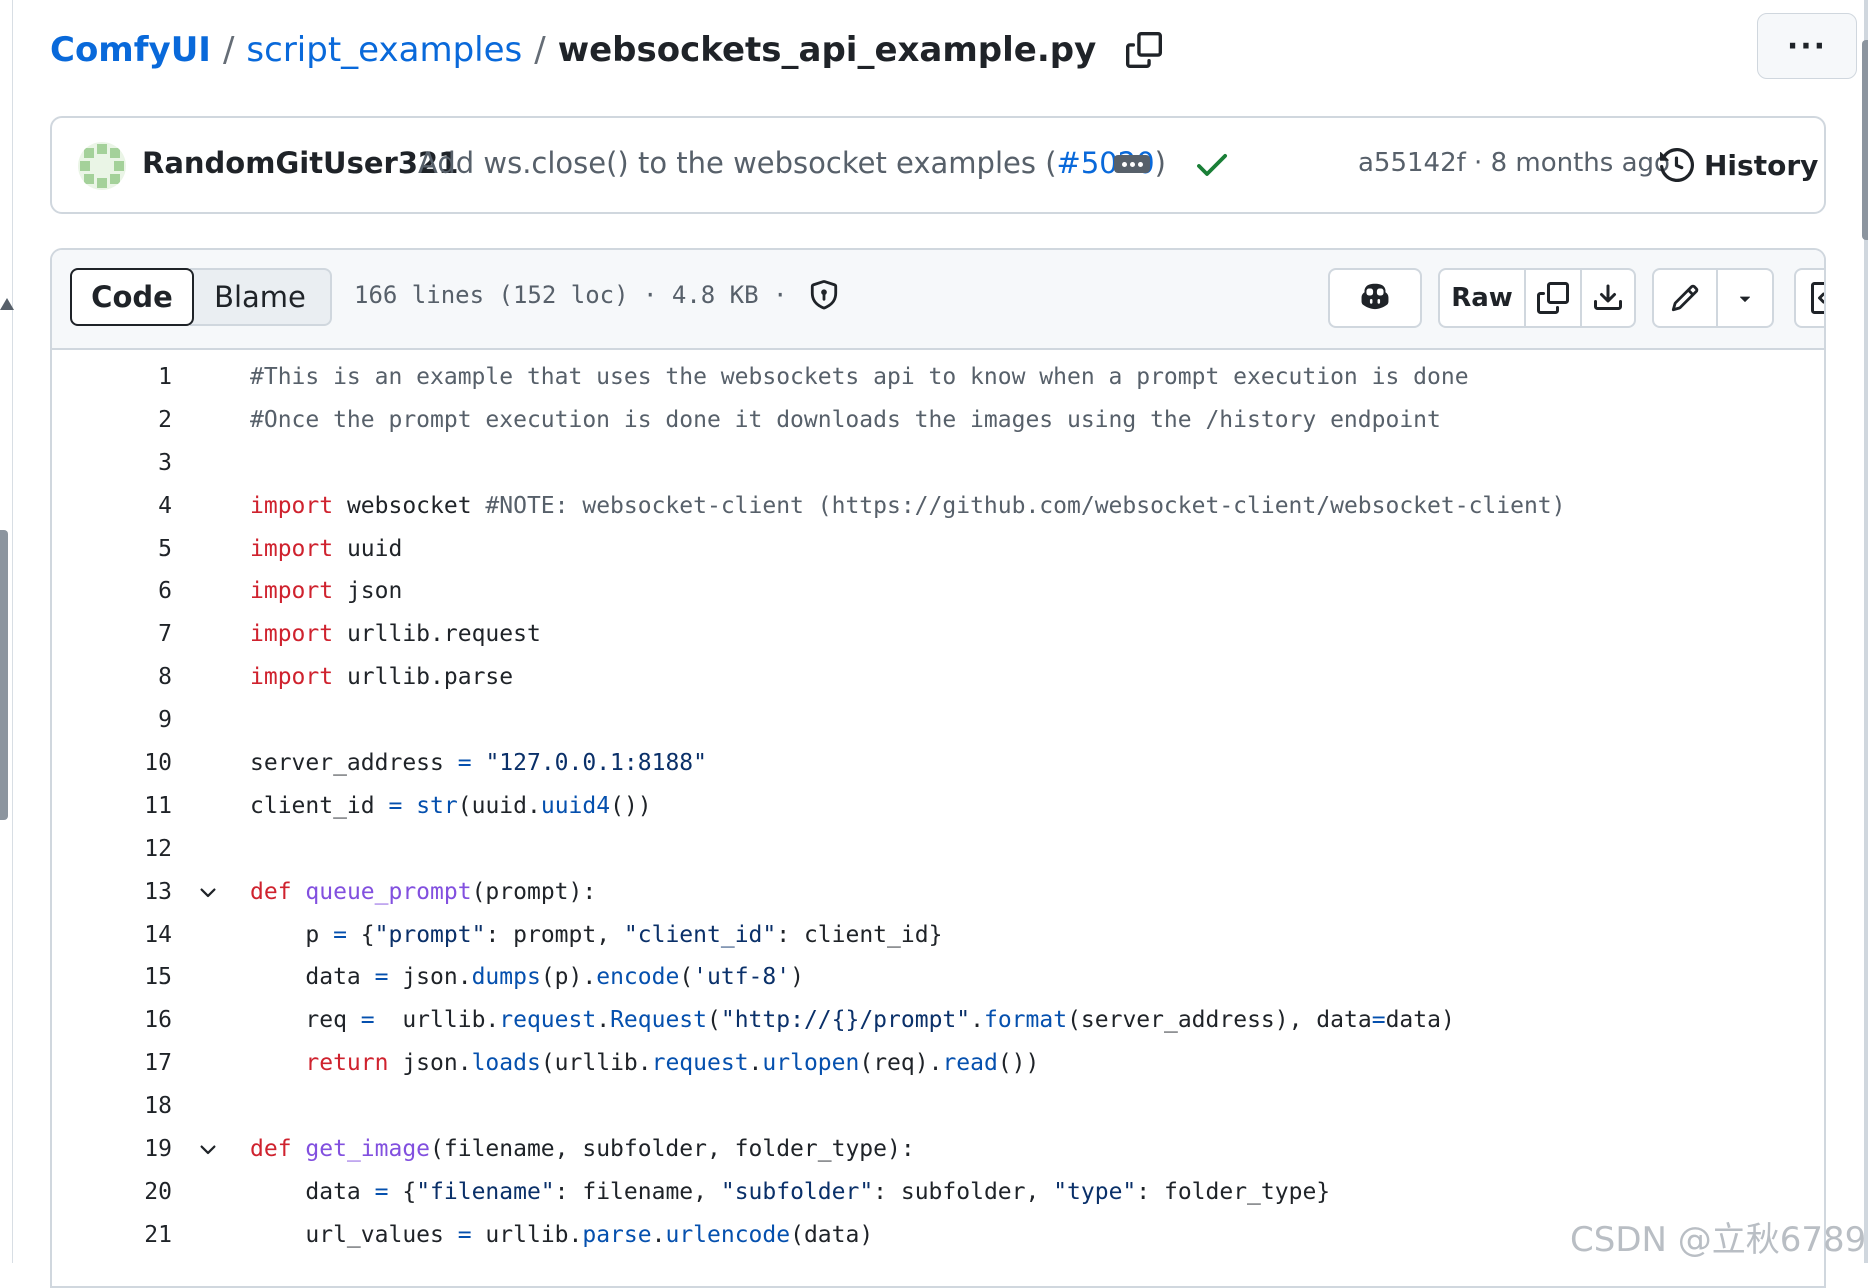 This screenshot has height=1288, width=1868. What do you see at coordinates (824, 295) in the screenshot?
I see `security-button` at bounding box center [824, 295].